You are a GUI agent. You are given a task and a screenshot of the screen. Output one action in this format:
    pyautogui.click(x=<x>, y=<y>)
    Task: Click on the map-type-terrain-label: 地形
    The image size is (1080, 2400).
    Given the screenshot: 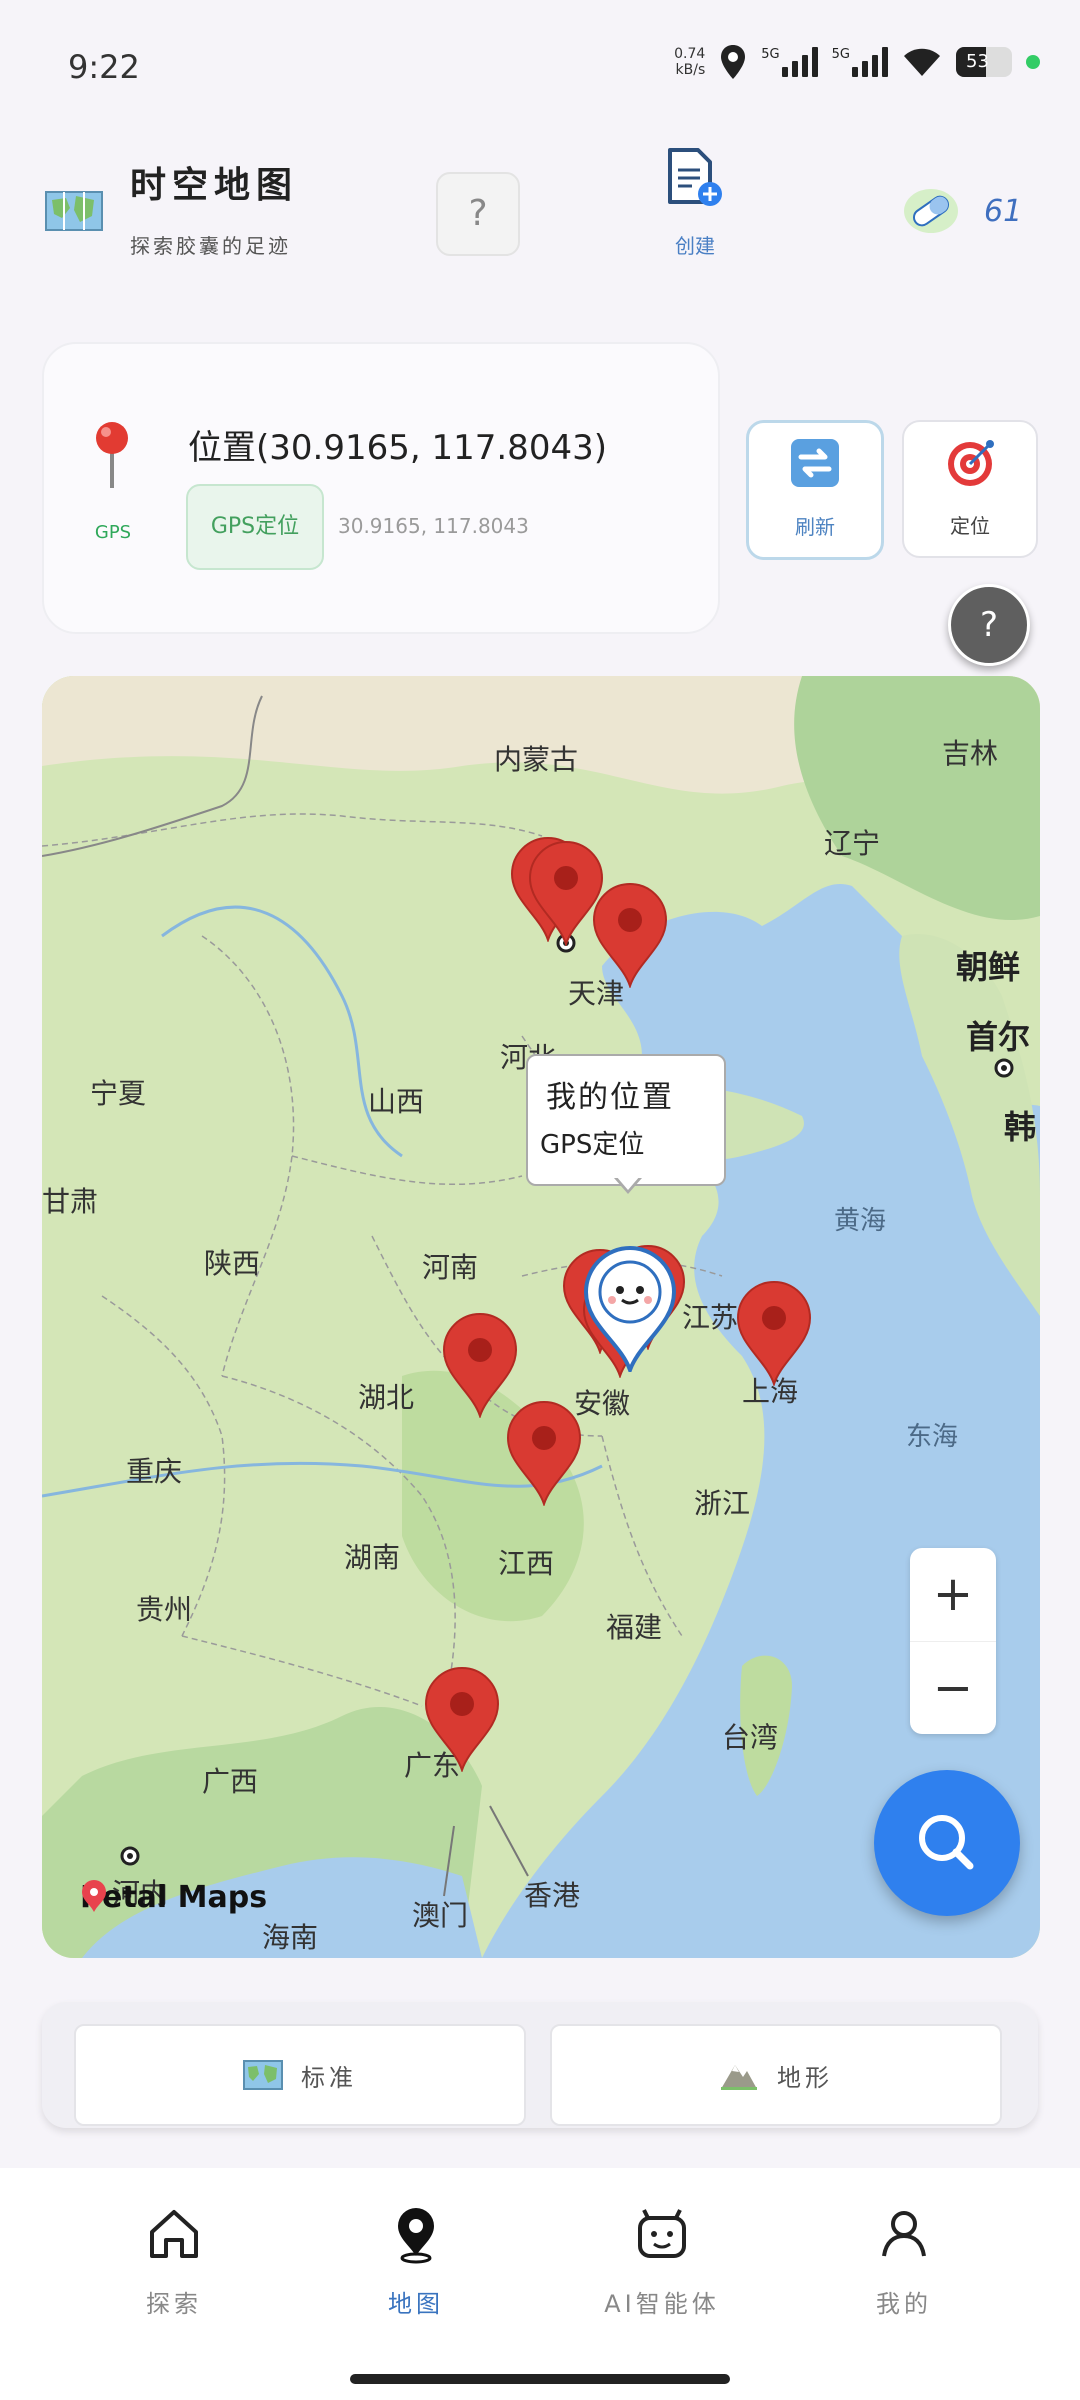 What is the action you would take?
    pyautogui.click(x=805, y=2077)
    